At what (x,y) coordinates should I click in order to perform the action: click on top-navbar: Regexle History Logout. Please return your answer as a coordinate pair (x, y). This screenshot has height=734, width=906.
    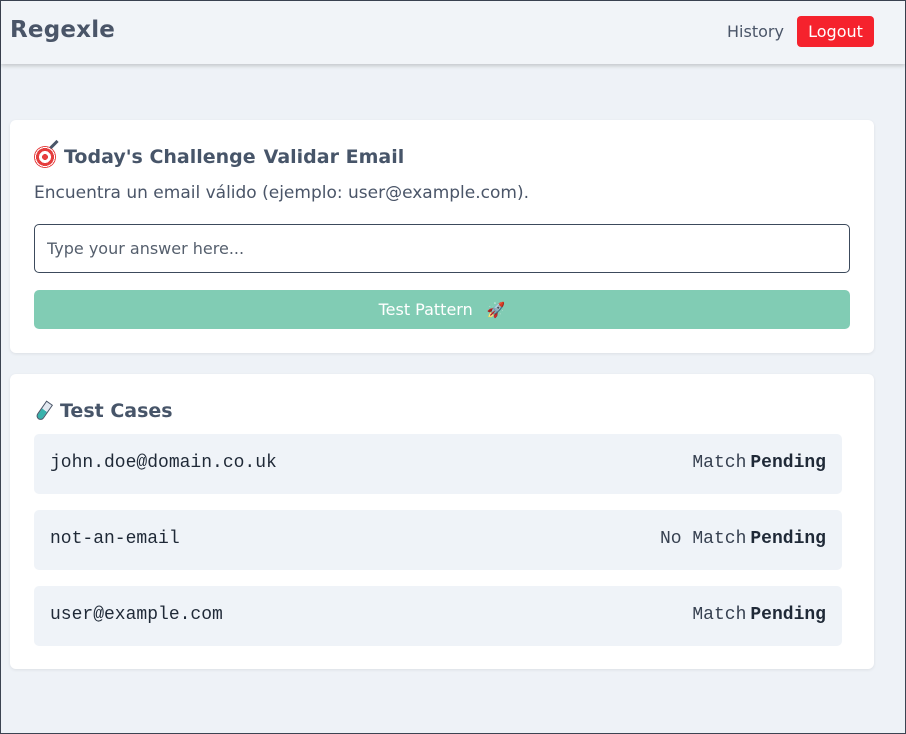
    Looking at the image, I should click on (453, 32).